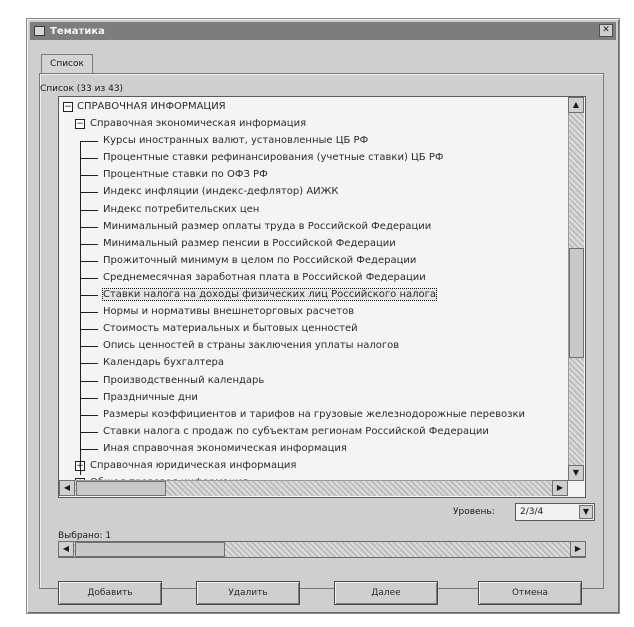 This screenshot has width=634, height=627. What do you see at coordinates (386, 593) in the screenshot?
I see `next-button: Далее` at bounding box center [386, 593].